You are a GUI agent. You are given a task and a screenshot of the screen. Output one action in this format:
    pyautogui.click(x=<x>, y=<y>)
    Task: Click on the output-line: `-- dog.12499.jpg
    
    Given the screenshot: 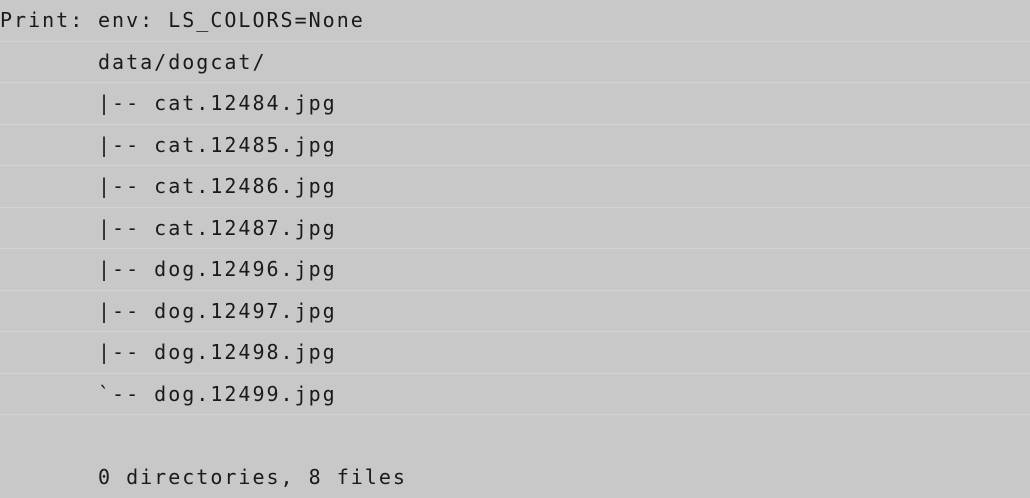 What is the action you would take?
    pyautogui.click(x=515, y=395)
    